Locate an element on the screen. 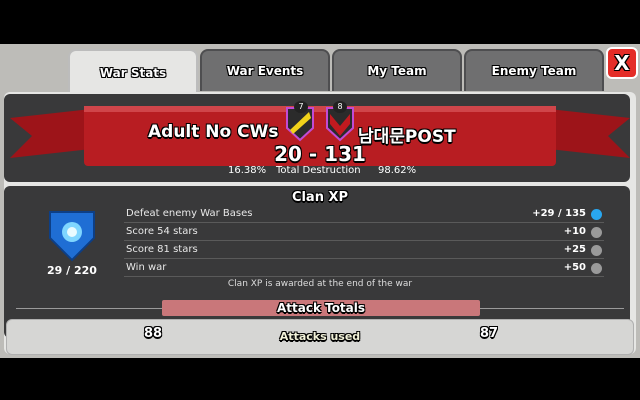 The image size is (640, 400). attack-totals-title: Attack Totals is located at coordinates (321, 308).